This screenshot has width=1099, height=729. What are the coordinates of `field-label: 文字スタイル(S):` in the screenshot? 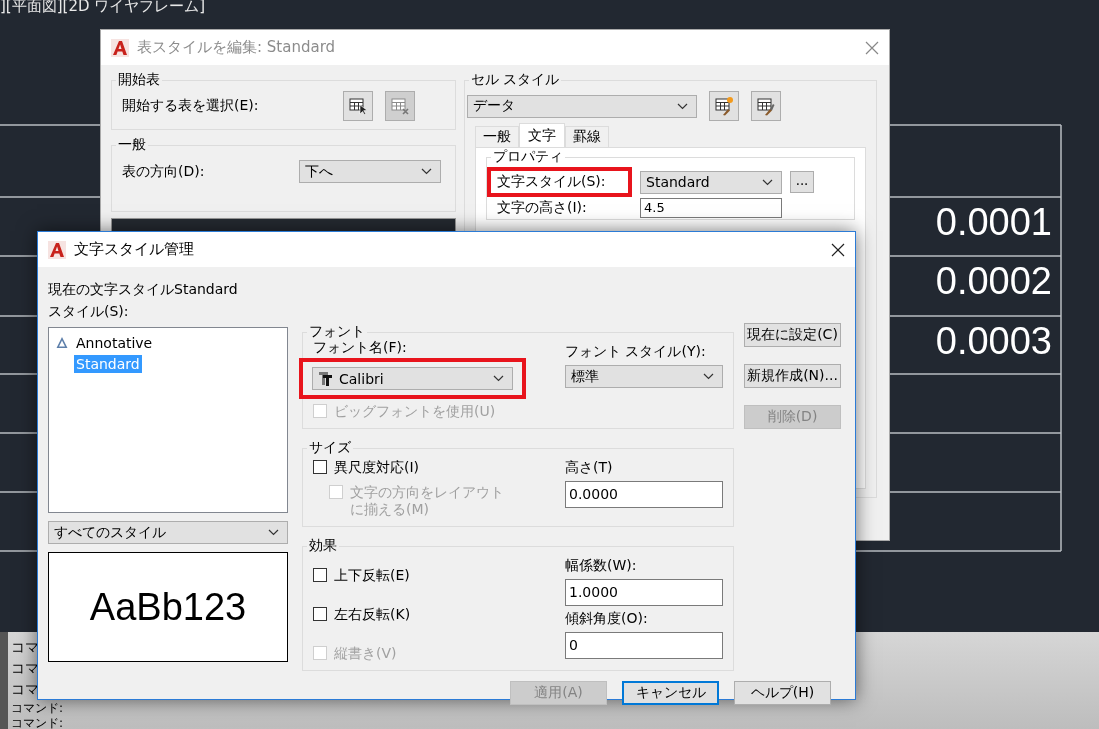 It's located at (551, 181).